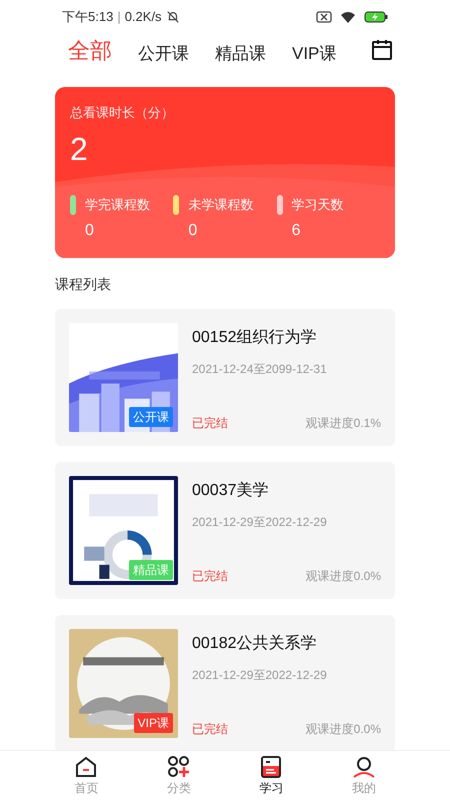 The width and height of the screenshot is (450, 800). What do you see at coordinates (314, 53) in the screenshot?
I see `category-tab: VIP课` at bounding box center [314, 53].